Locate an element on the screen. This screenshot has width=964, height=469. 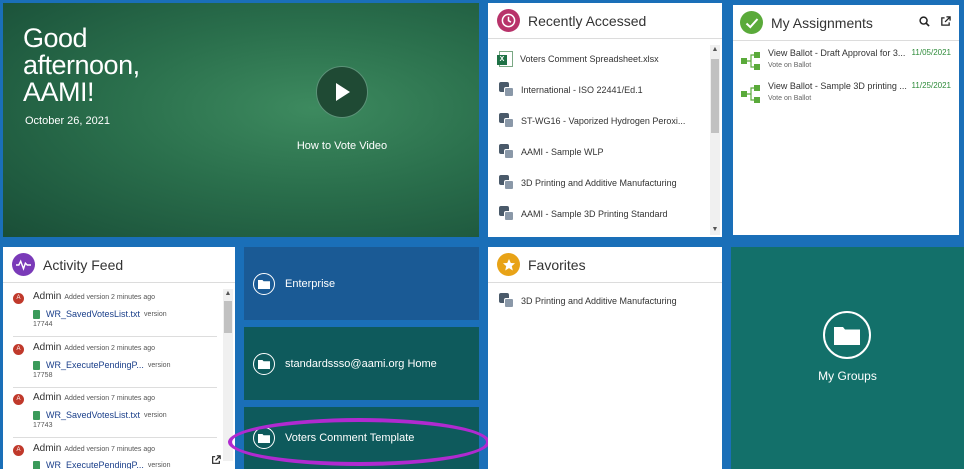
play-icon is located at coordinates (343, 92).